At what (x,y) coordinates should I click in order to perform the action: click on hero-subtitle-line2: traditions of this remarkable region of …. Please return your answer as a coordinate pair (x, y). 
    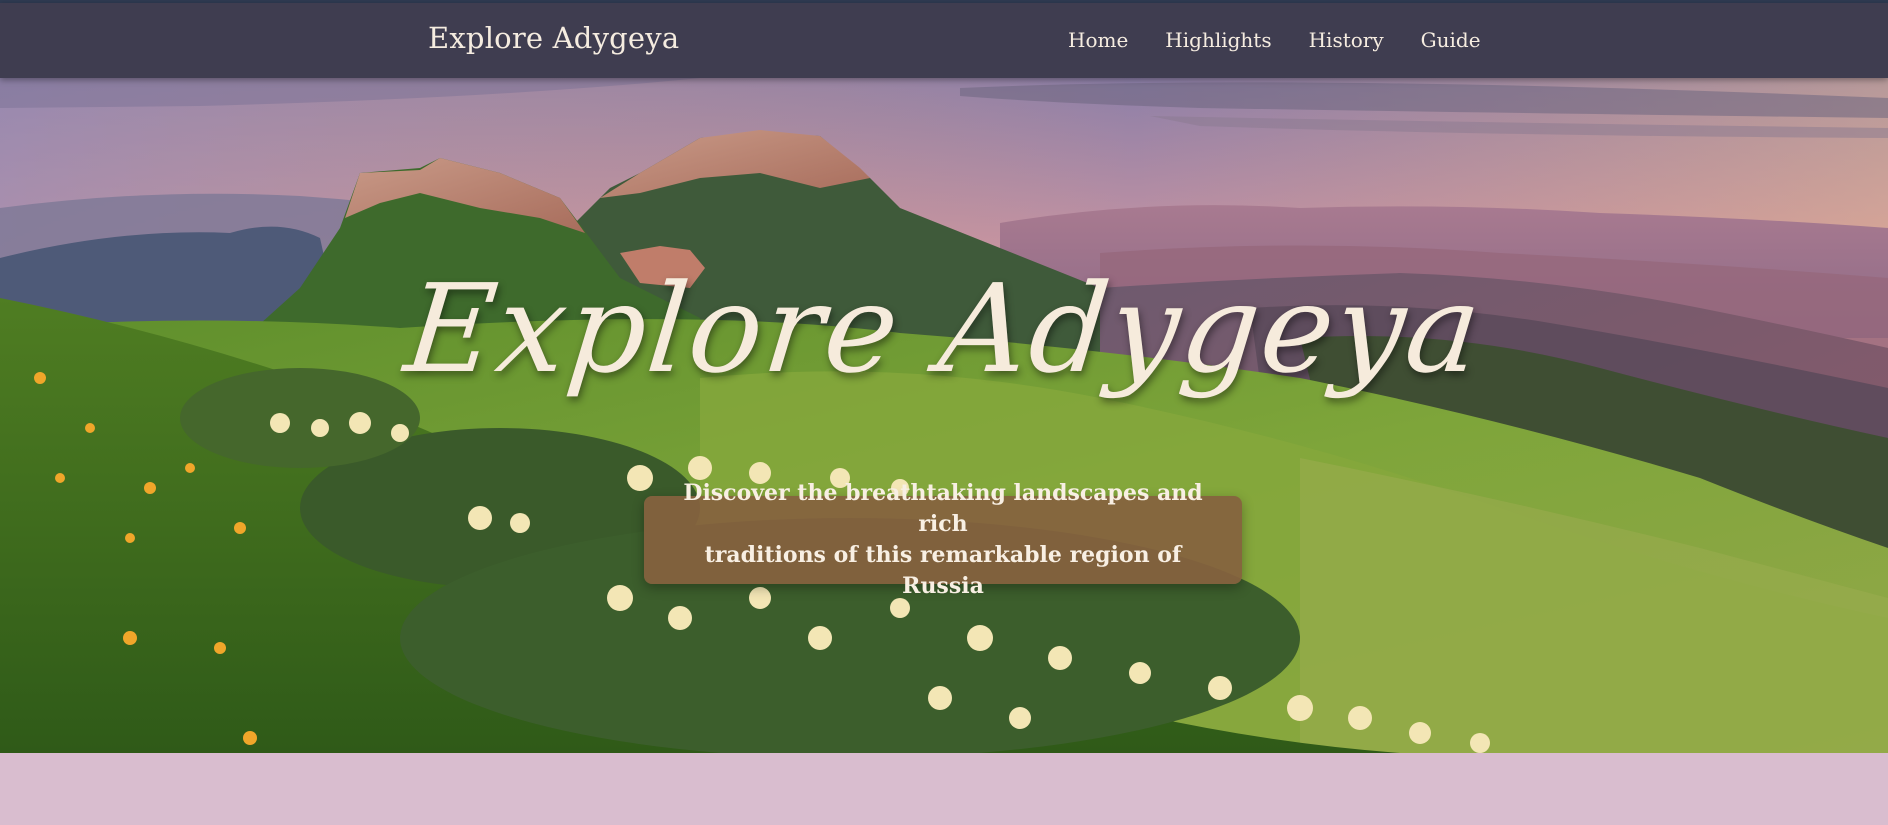
    Looking at the image, I should click on (943, 570).